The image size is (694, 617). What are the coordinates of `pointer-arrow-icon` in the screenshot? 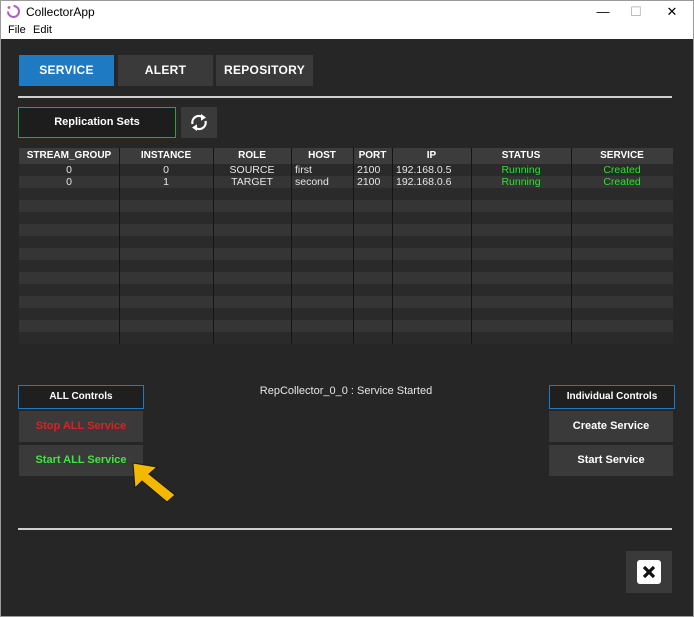 It's located at (154, 482).